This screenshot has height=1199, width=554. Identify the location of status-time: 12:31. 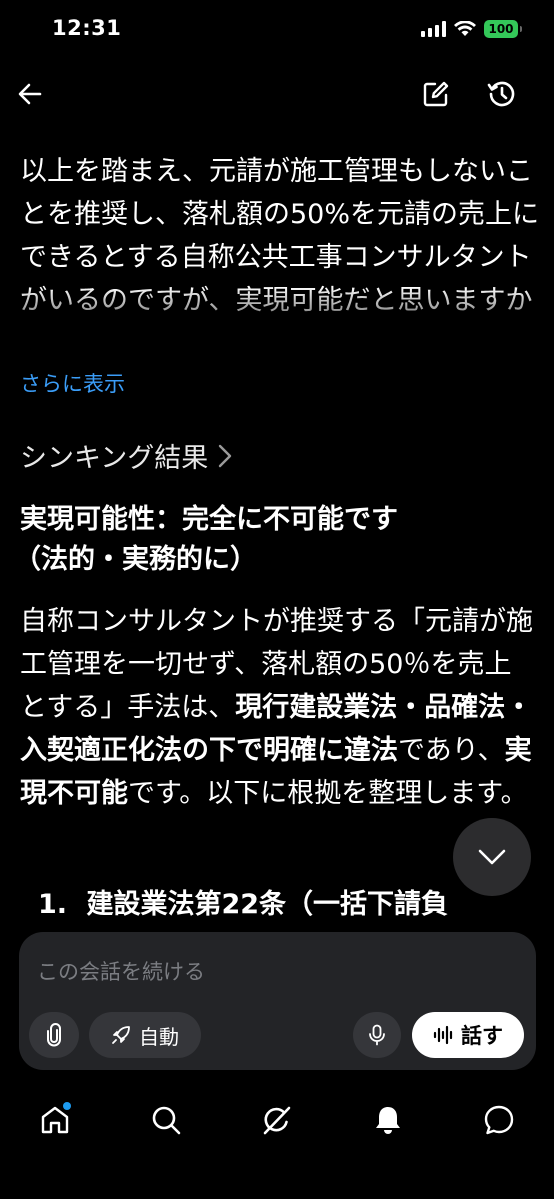
(87, 28).